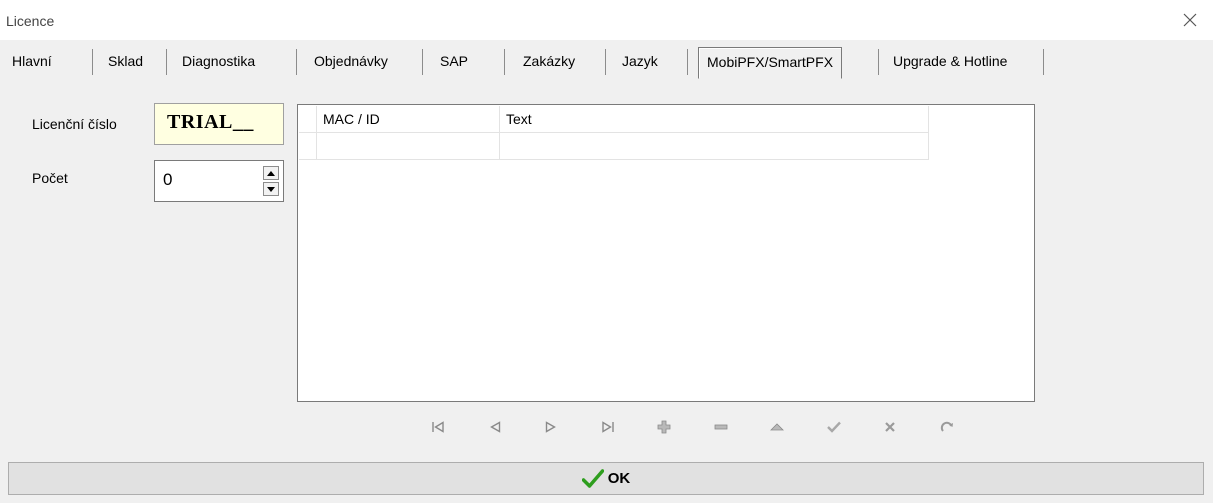  What do you see at coordinates (218, 62) in the screenshot?
I see `tab-diagnostika: Diagnostika` at bounding box center [218, 62].